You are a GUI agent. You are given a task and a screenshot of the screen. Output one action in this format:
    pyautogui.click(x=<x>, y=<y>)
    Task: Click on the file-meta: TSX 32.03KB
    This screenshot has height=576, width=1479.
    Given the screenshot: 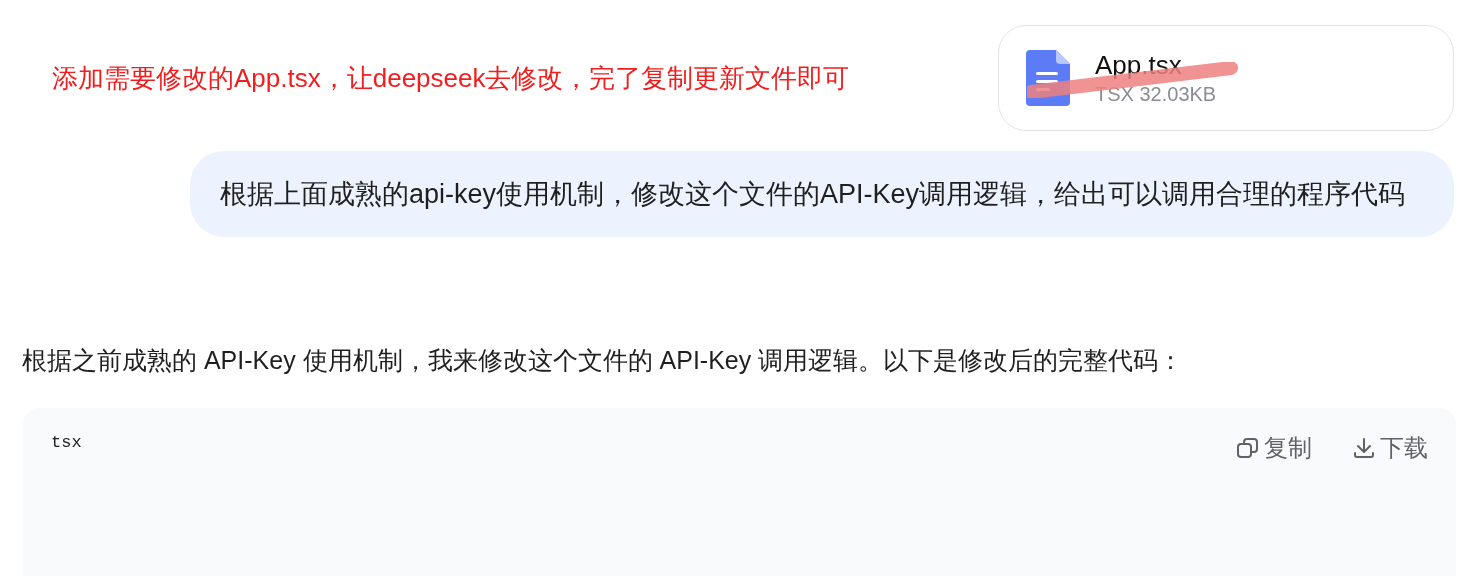 What is the action you would take?
    pyautogui.click(x=1156, y=94)
    